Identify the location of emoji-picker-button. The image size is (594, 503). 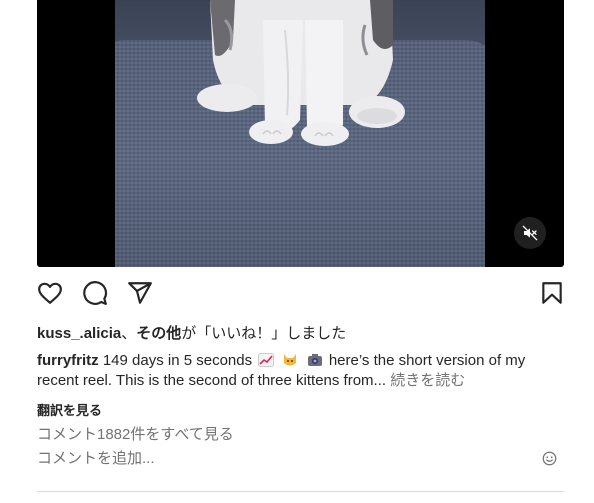
(549, 461).